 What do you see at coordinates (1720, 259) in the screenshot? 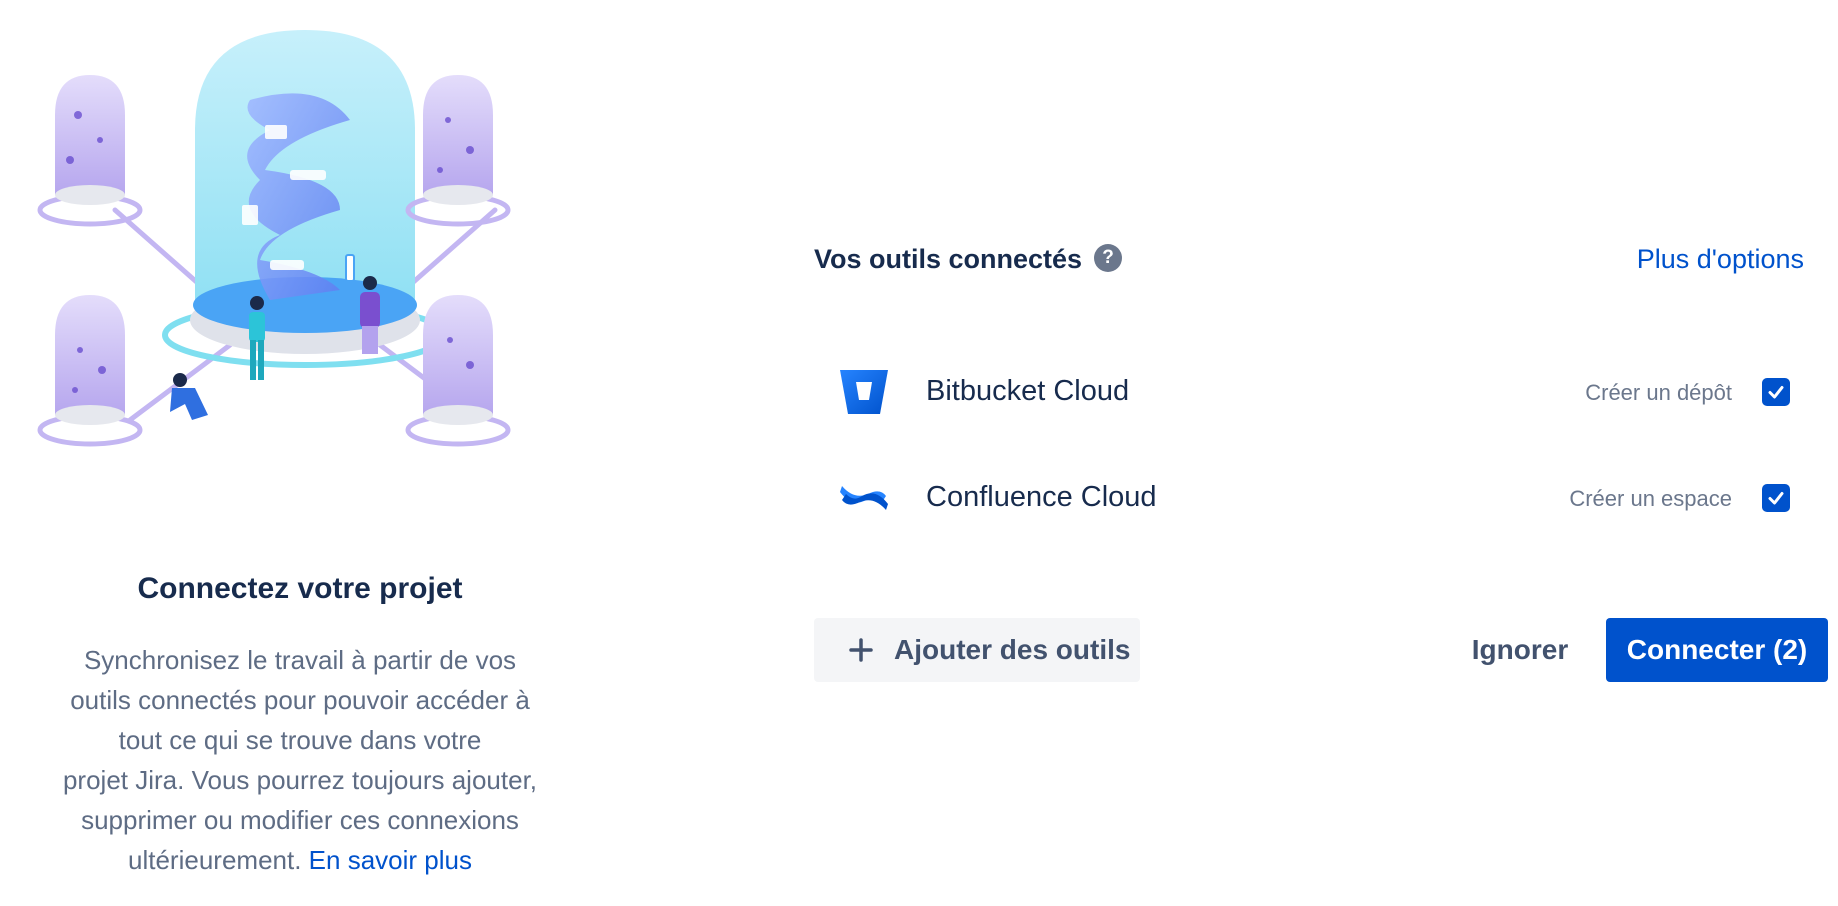
I see `more-options-link: Plus d'options` at bounding box center [1720, 259].